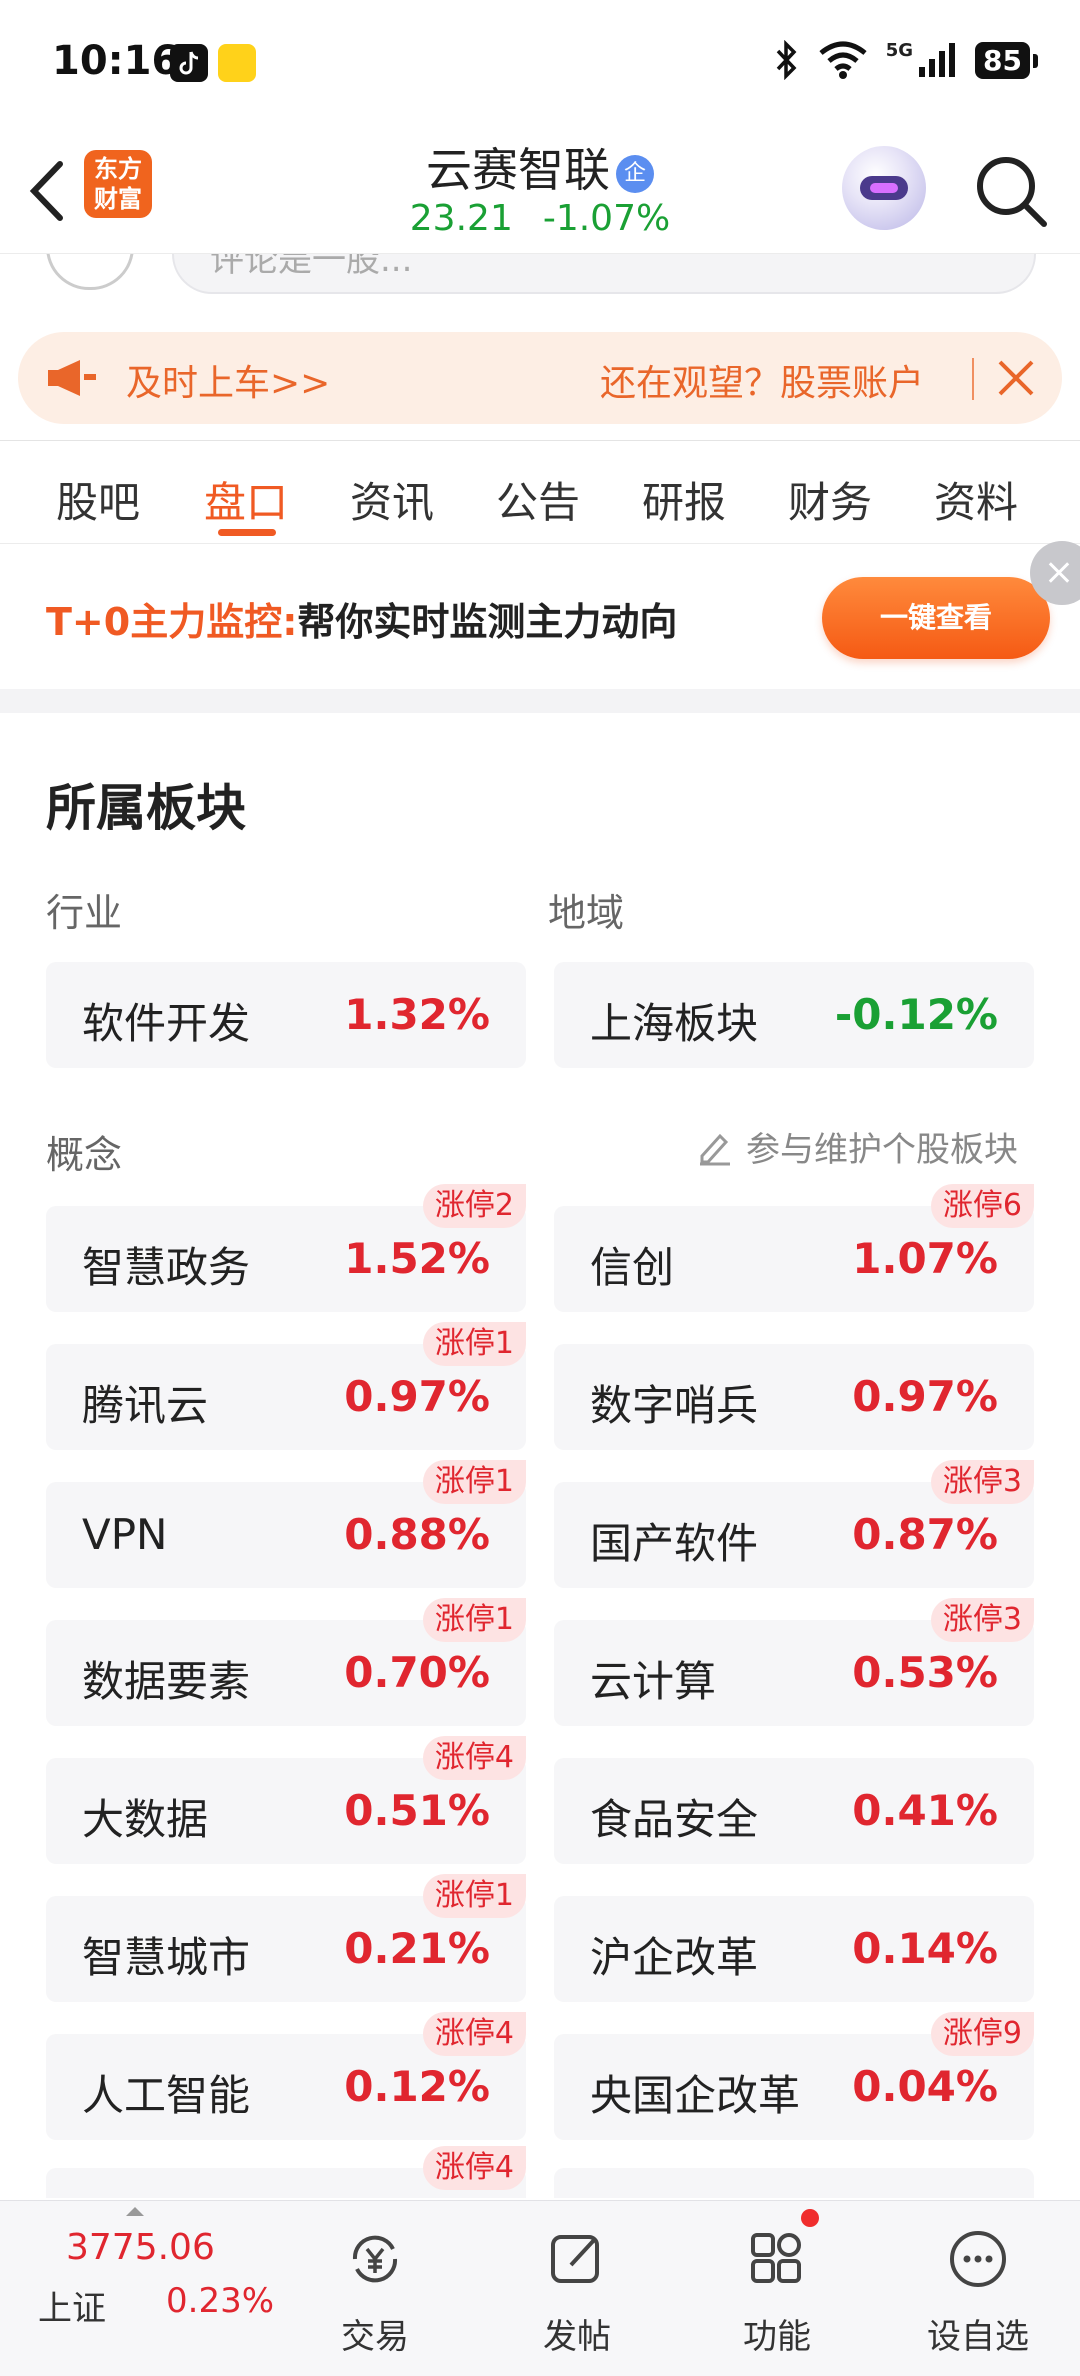 This screenshot has width=1080, height=2376. Describe the element at coordinates (417, 1258) in the screenshot. I see `sector-change: 1.52%` at that location.